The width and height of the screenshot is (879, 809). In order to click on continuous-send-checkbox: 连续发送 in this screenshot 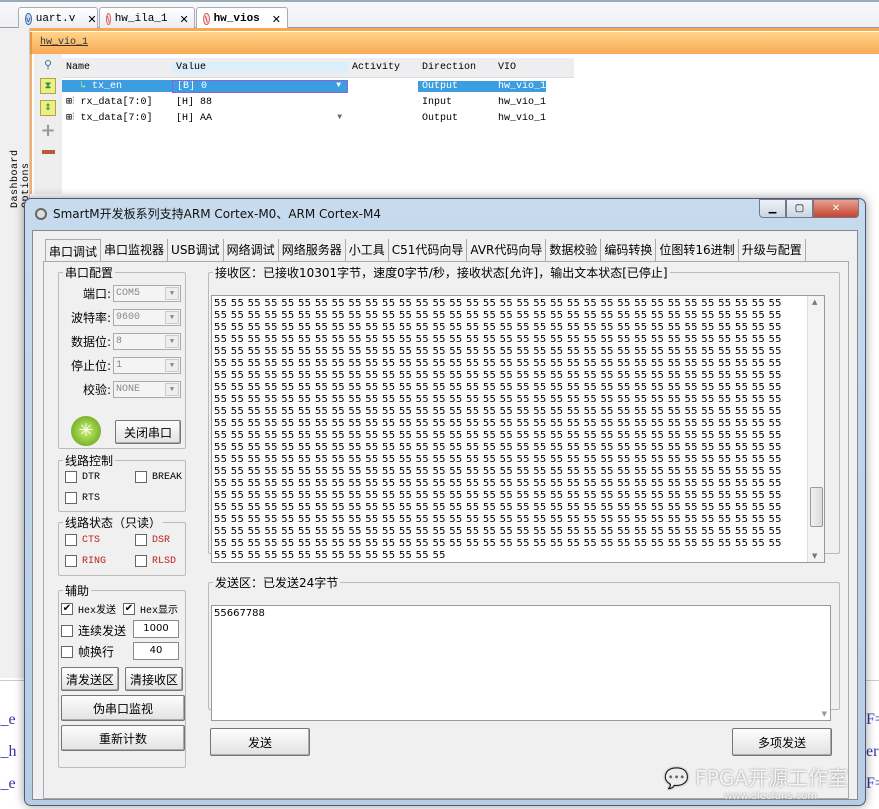, I will do `click(93, 630)`.